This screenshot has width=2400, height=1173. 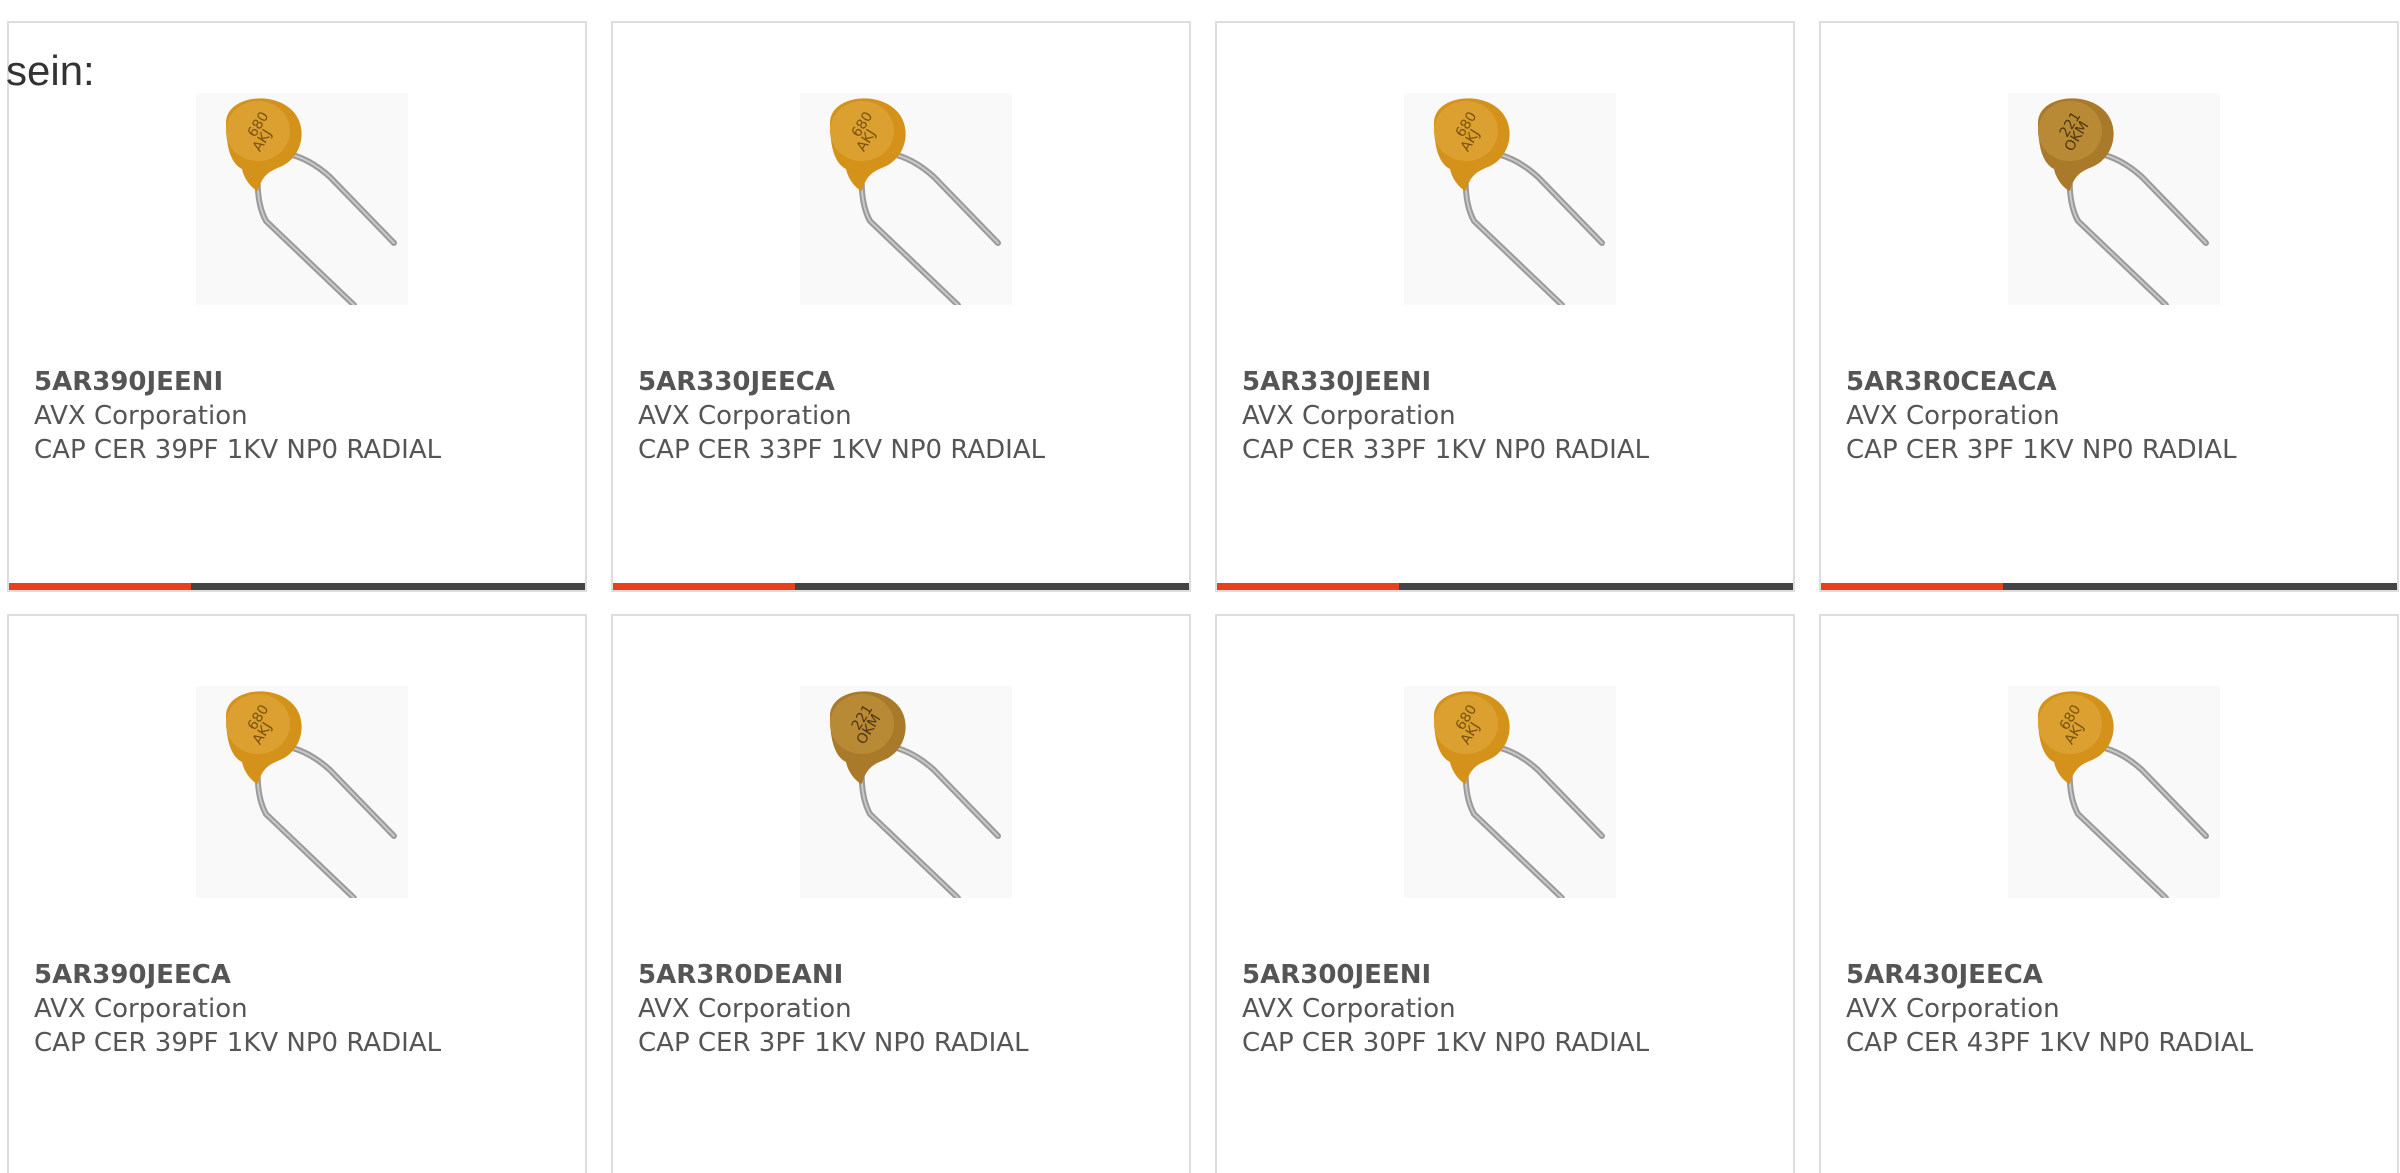 I want to click on part-number: 5AR430JEECA, so click(x=2116, y=975).